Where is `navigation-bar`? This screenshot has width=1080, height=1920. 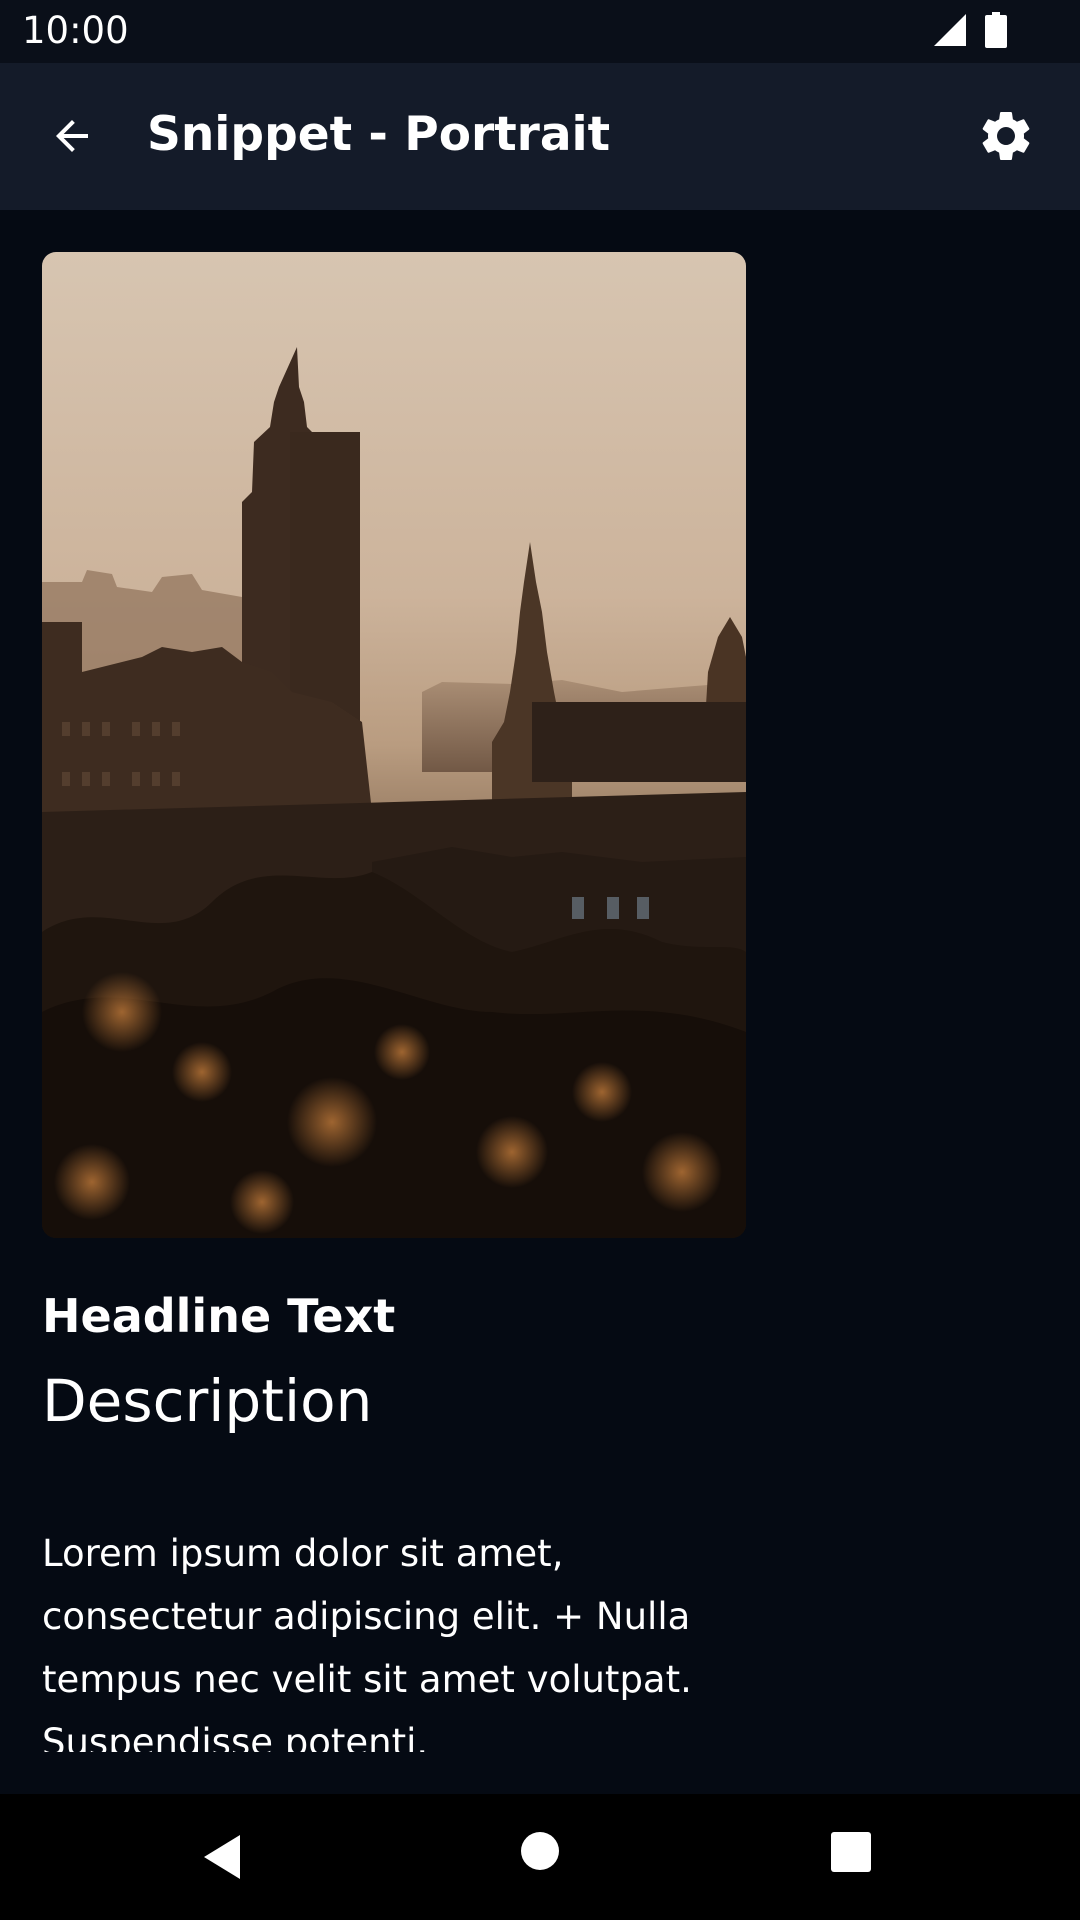 navigation-bar is located at coordinates (540, 1857).